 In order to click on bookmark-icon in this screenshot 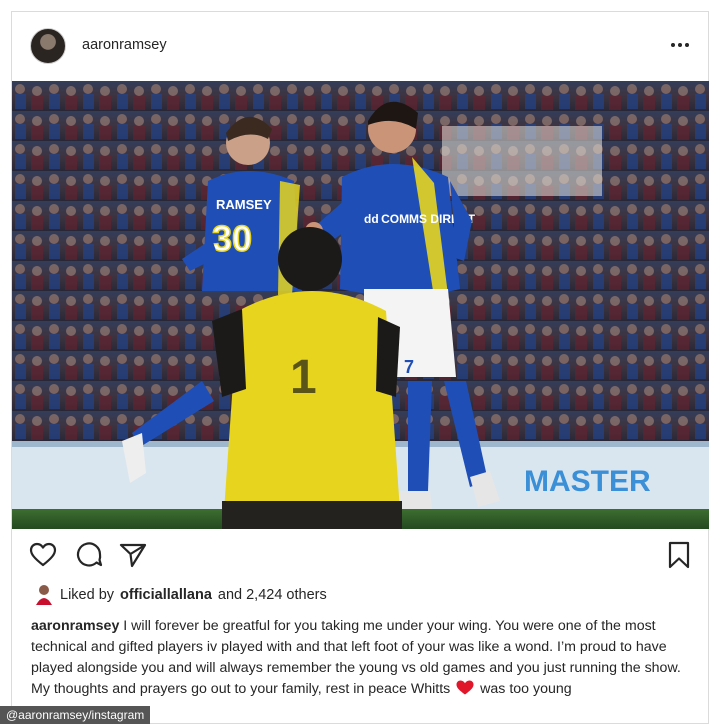, I will do `click(679, 555)`.